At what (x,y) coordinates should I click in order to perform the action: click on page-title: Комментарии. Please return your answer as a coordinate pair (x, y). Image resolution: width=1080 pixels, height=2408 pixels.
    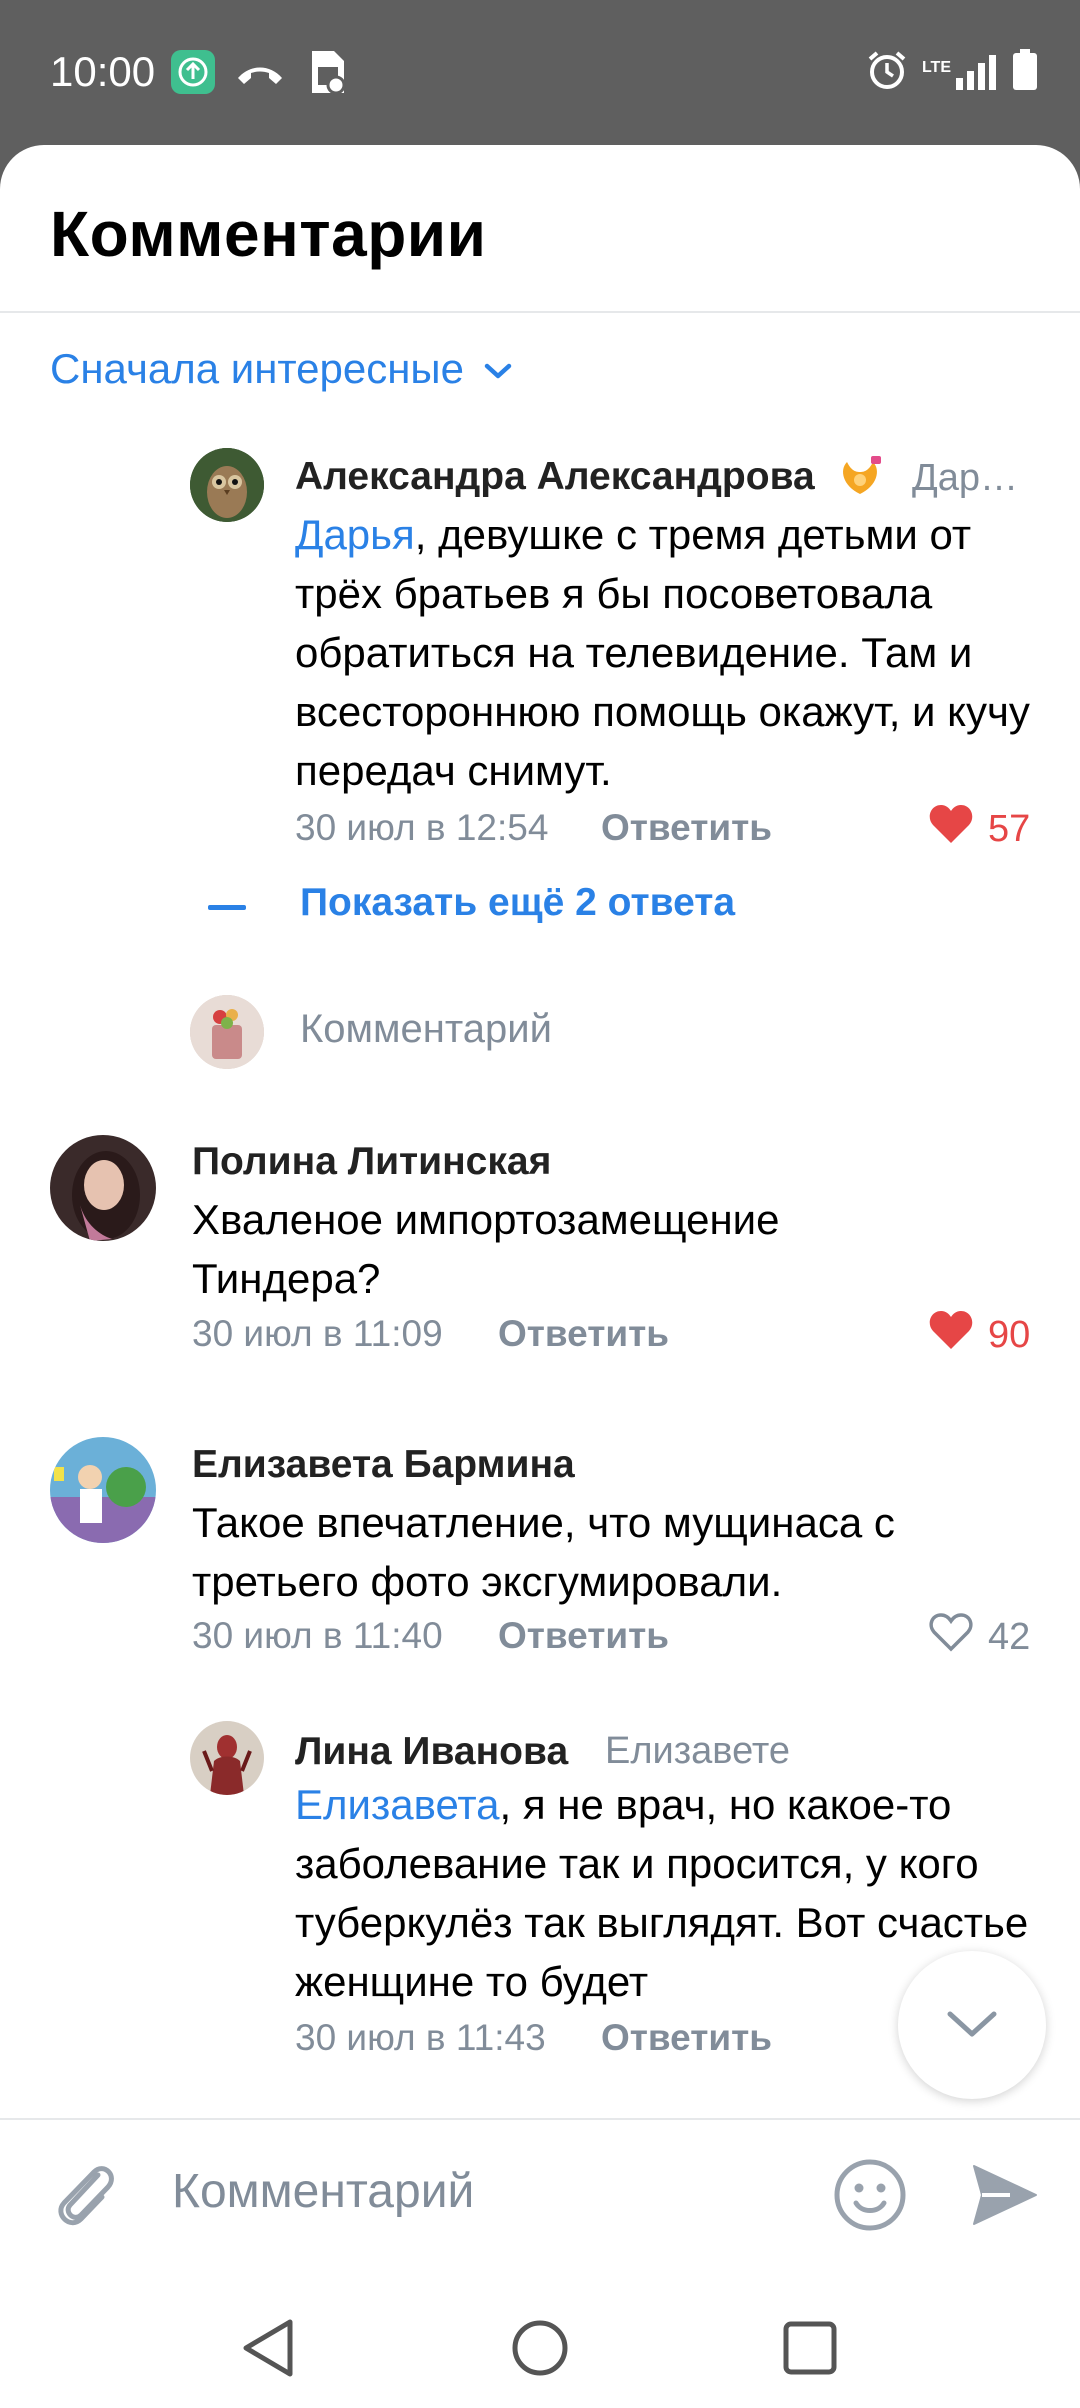
    Looking at the image, I should click on (268, 234).